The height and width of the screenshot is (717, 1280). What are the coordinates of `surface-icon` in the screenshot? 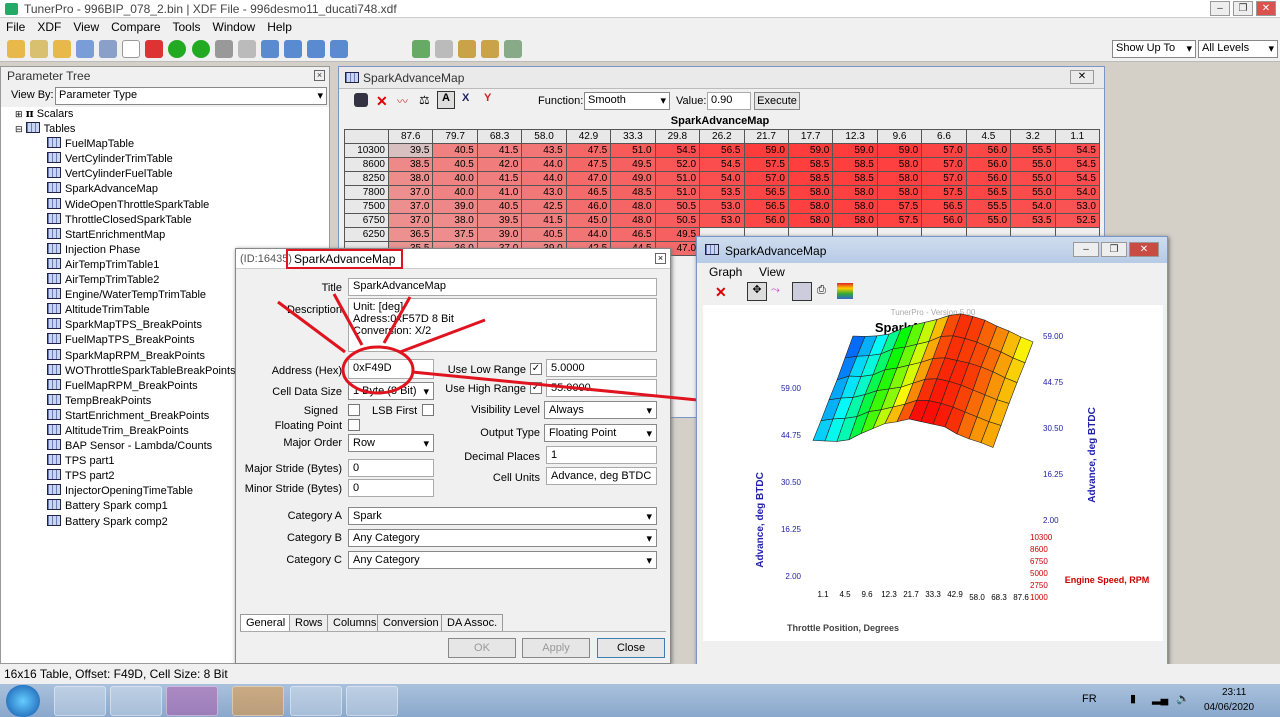 It's located at (802, 291).